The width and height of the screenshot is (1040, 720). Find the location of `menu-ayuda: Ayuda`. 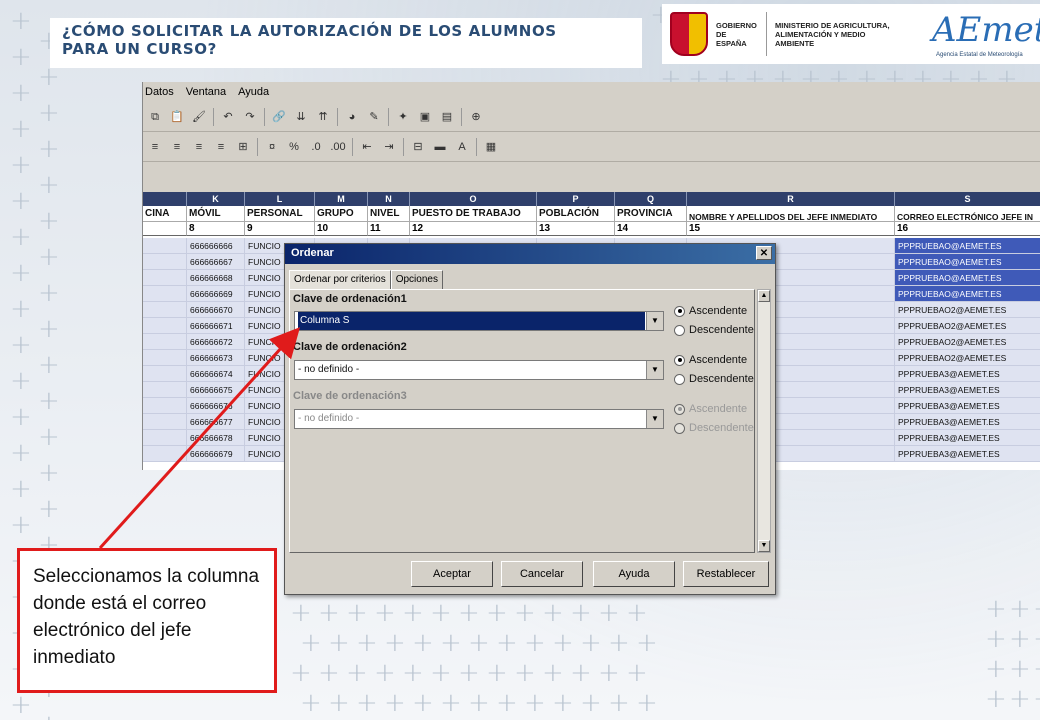

menu-ayuda: Ayuda is located at coordinates (253, 94).